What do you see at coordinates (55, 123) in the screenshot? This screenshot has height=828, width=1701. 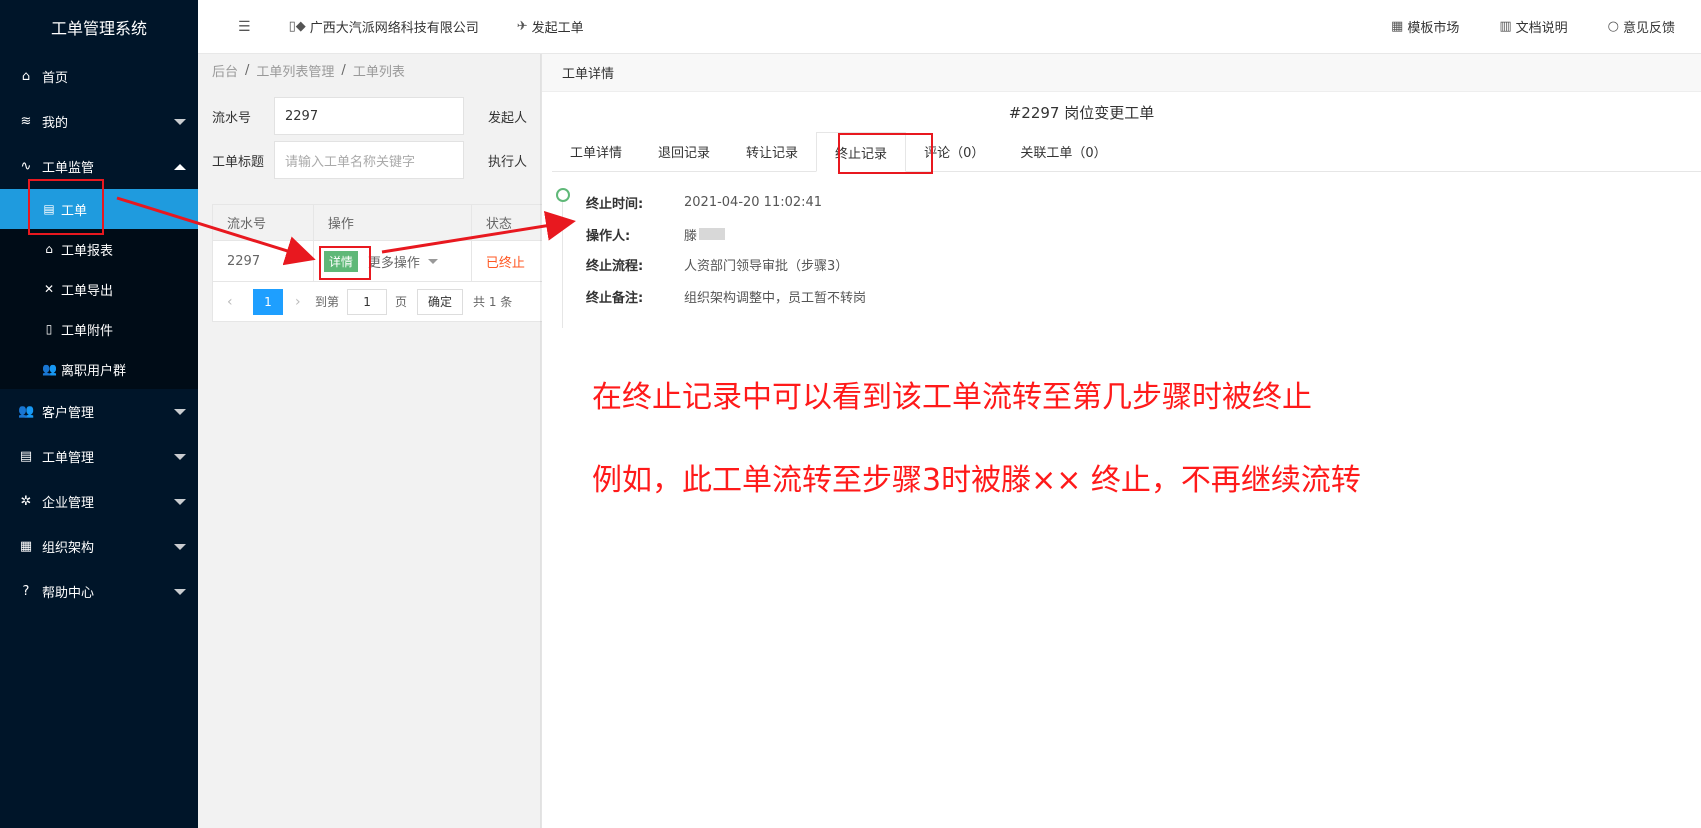 I see `sidebar-item-label: 我的` at bounding box center [55, 123].